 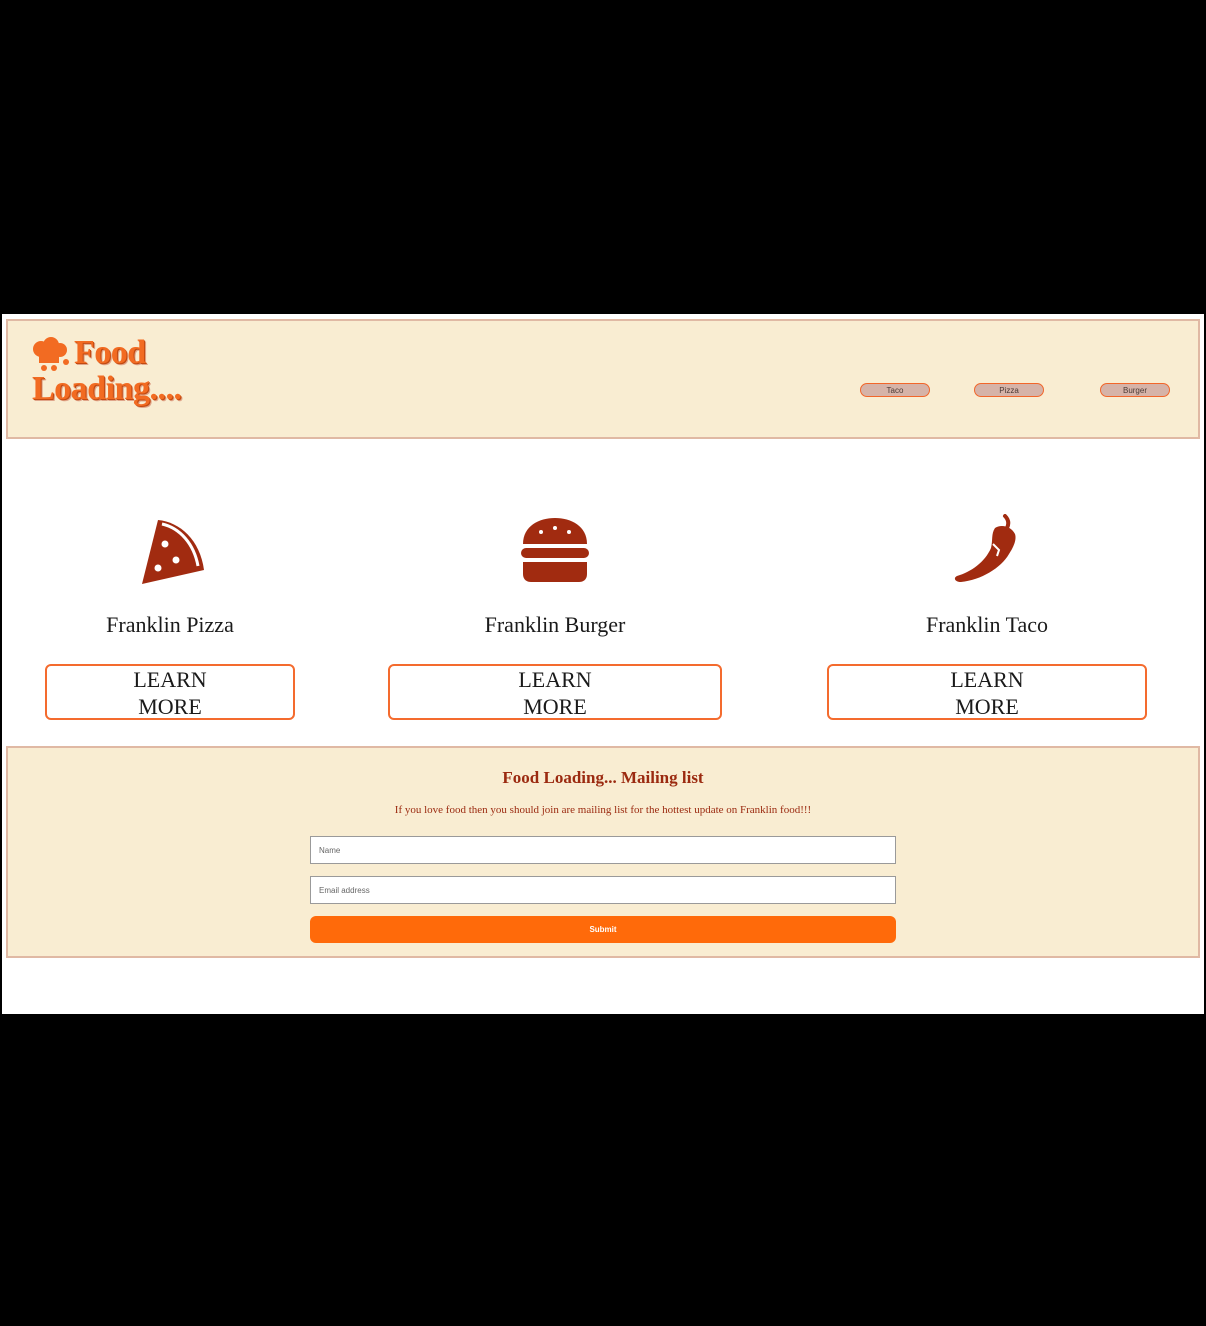 I want to click on nav-pizza-button: Pizza, so click(x=1009, y=390).